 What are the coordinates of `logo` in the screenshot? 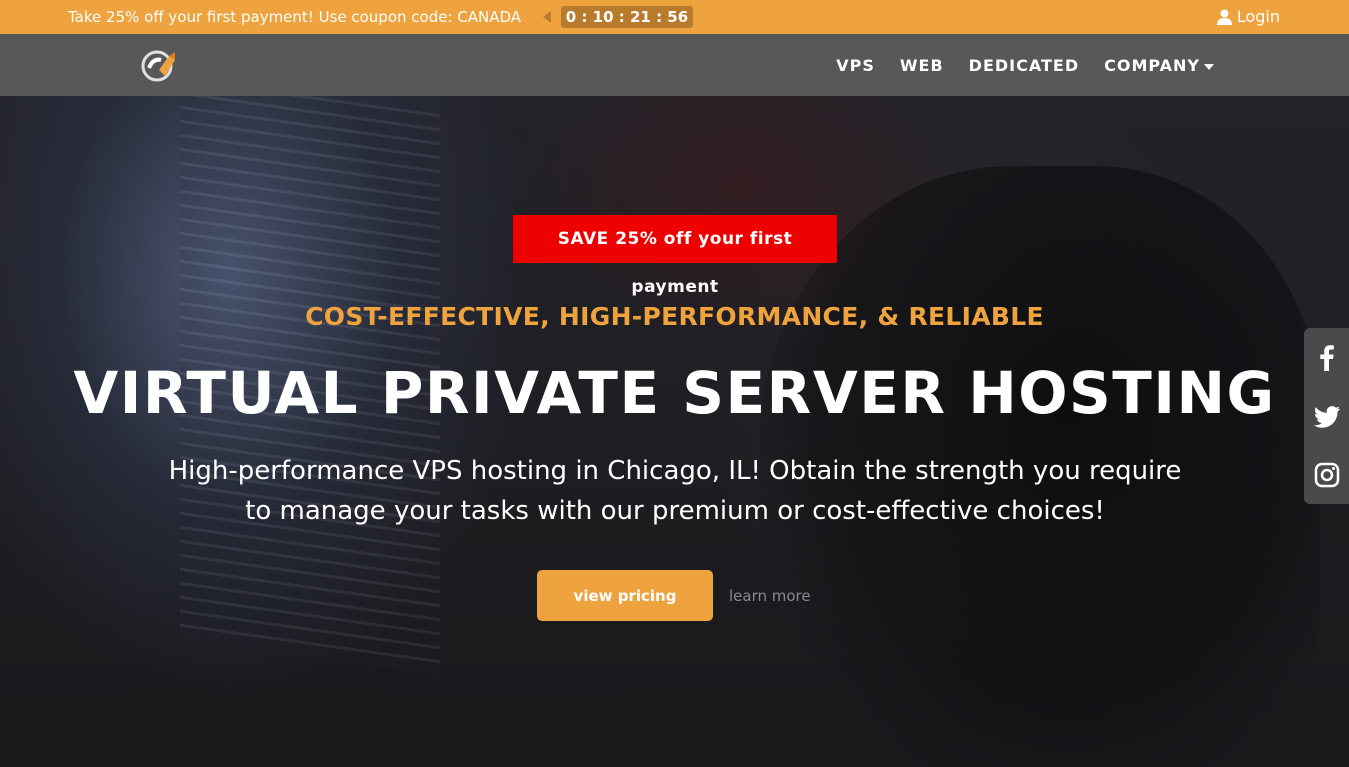 It's located at (159, 66).